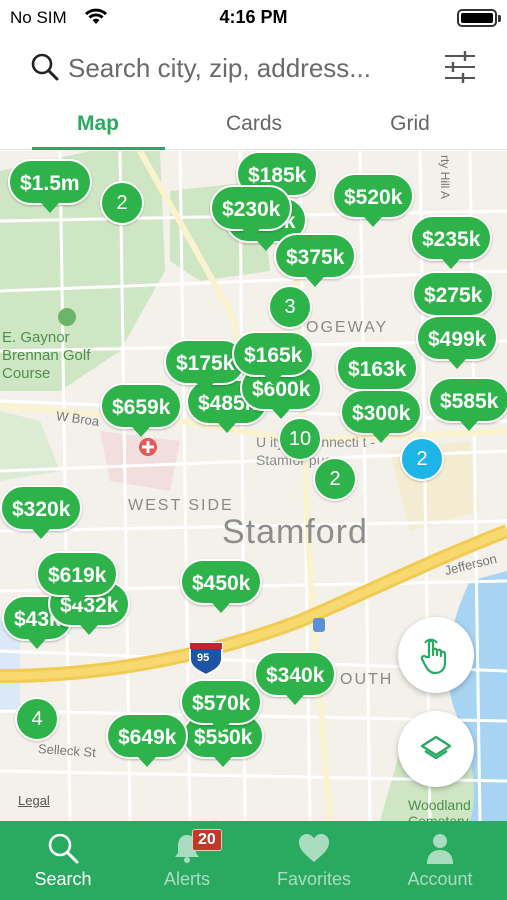 The width and height of the screenshot is (507, 900). I want to click on active-tab-indicator, so click(98, 148).